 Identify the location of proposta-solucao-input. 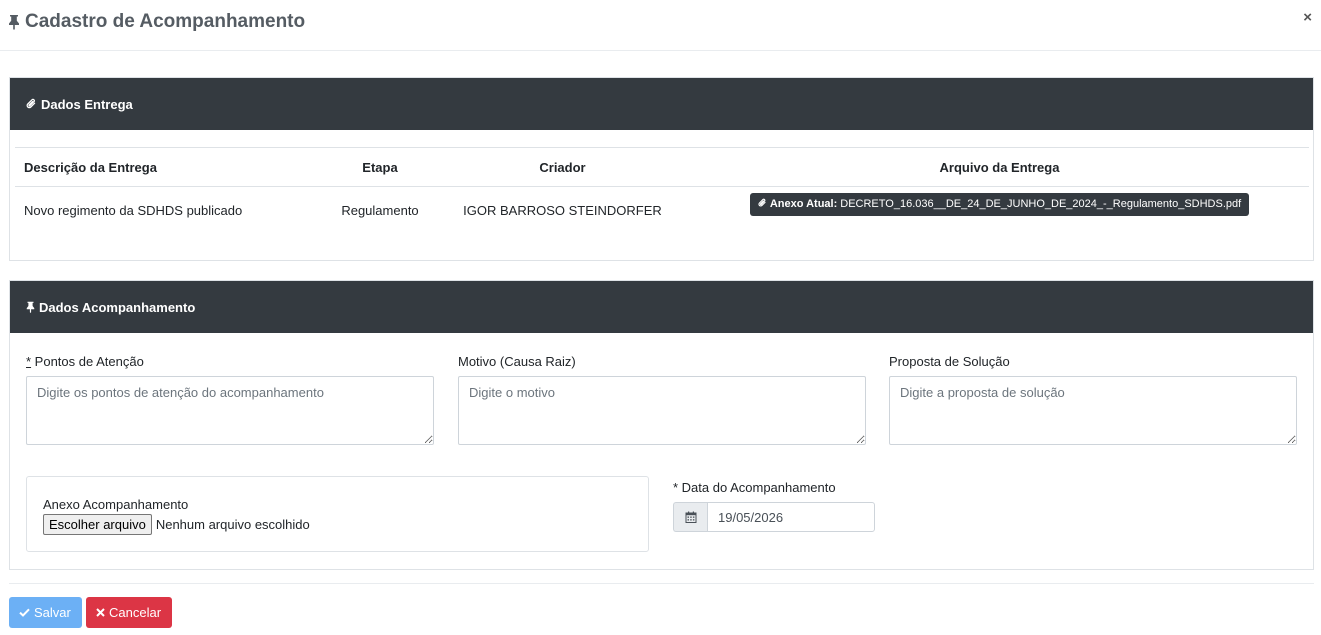
(1093, 410).